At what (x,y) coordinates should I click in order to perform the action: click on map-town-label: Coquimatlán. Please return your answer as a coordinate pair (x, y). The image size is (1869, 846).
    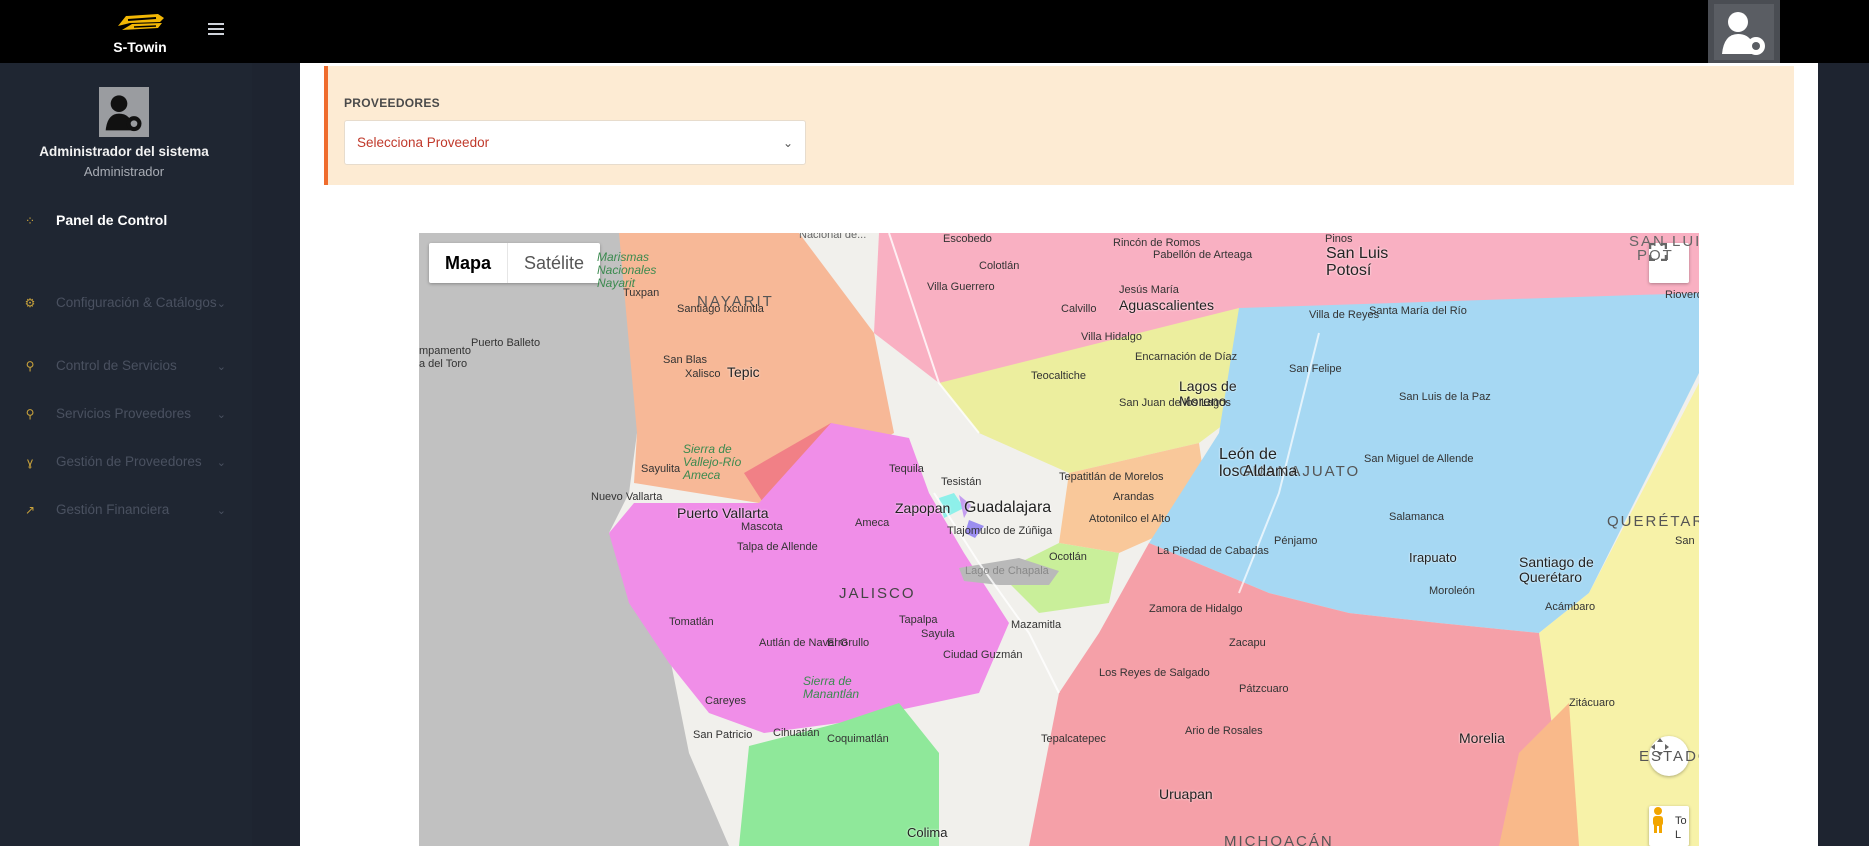
    Looking at the image, I should click on (858, 739).